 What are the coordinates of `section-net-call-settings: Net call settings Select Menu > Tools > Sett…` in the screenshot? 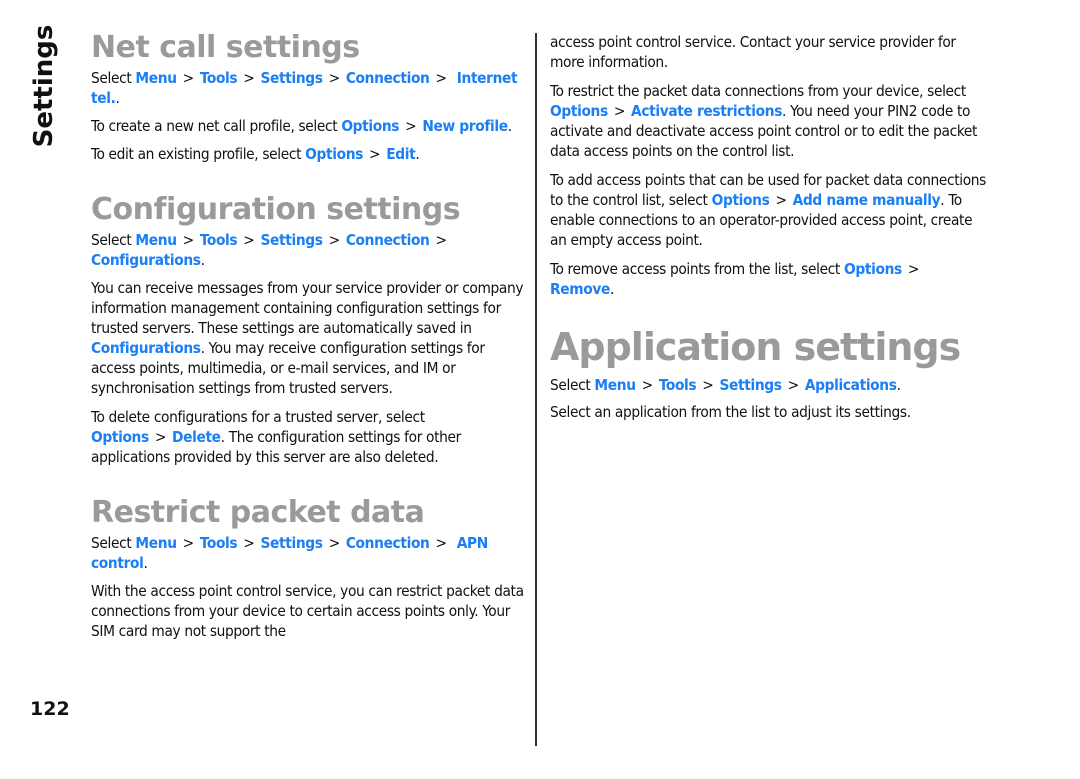 It's located at (309, 96).